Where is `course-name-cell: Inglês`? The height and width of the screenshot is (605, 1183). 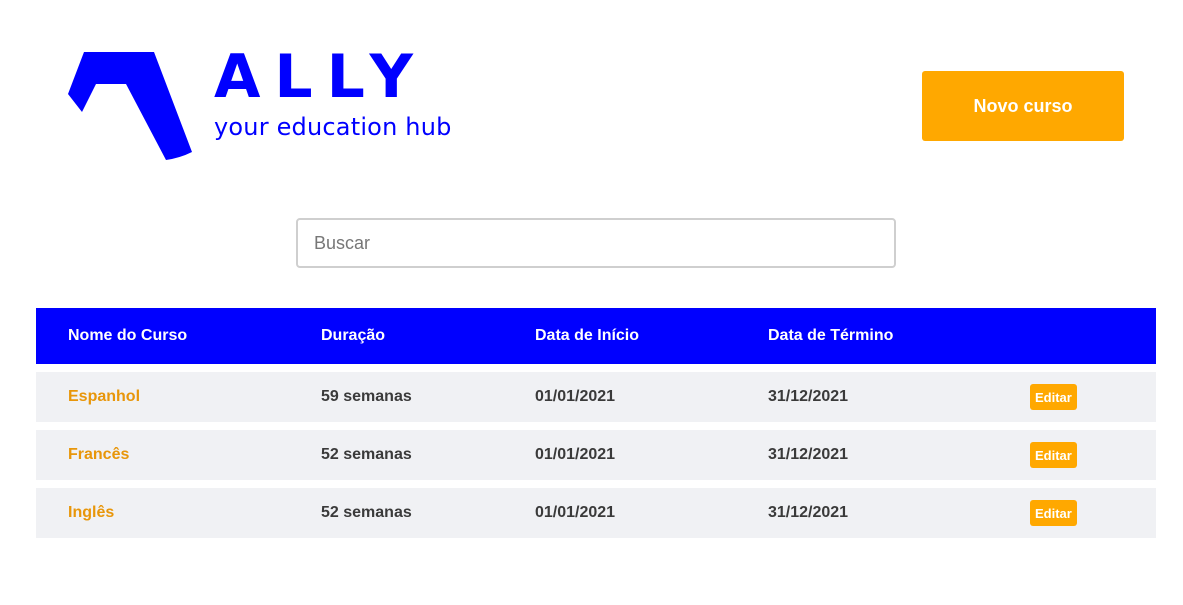 course-name-cell: Inglês is located at coordinates (91, 512).